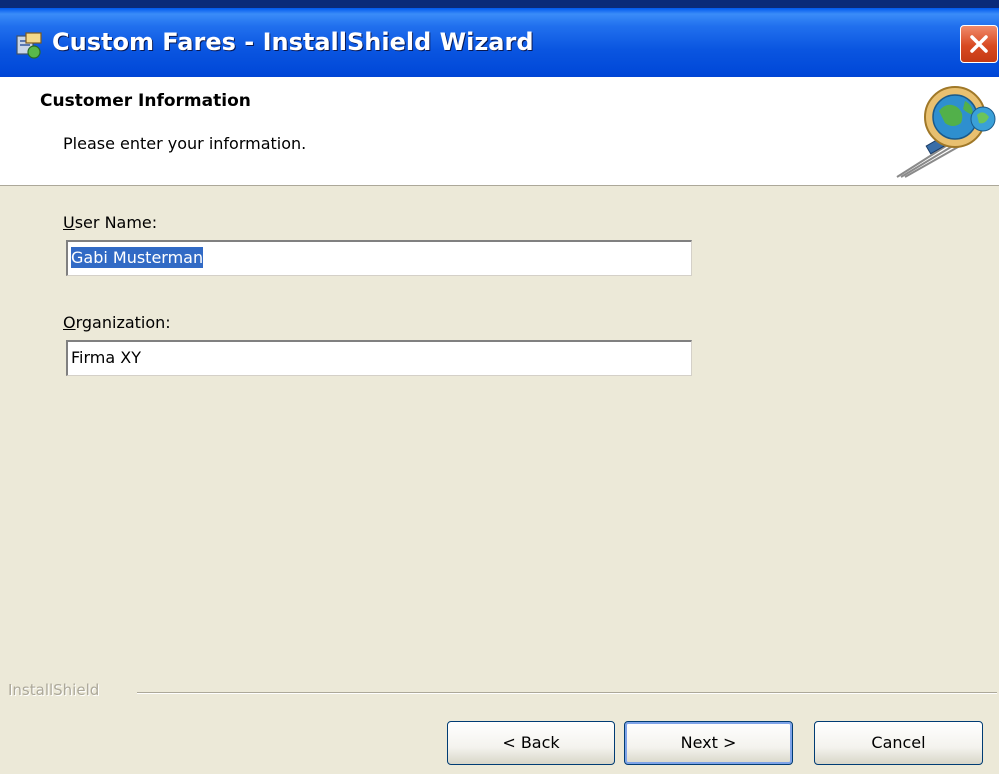 The image size is (999, 774). Describe the element at coordinates (123, 322) in the screenshot. I see `organization-label-text: rganization:` at that location.